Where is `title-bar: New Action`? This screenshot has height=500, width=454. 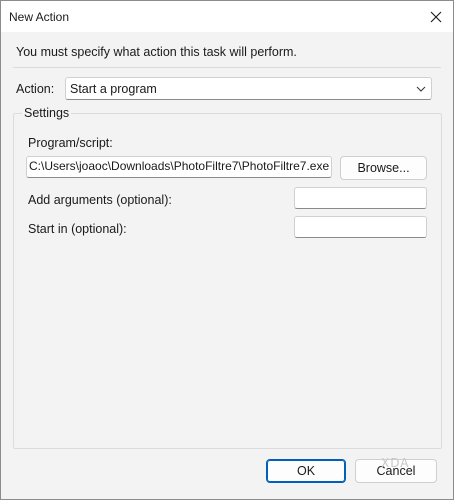 title-bar: New Action is located at coordinates (227, 16).